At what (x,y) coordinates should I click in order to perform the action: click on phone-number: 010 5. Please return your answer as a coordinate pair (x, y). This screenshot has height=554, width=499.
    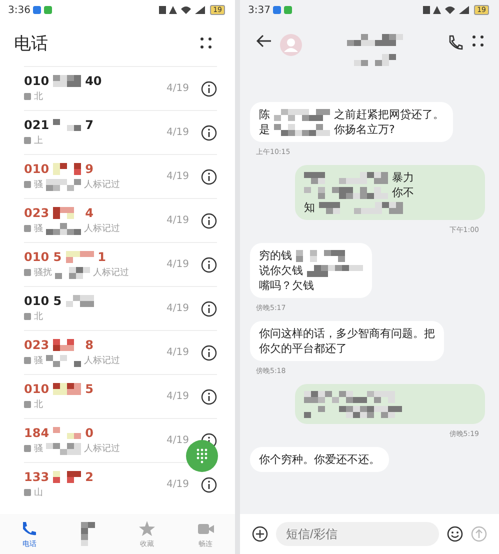
    Looking at the image, I should click on (43, 257).